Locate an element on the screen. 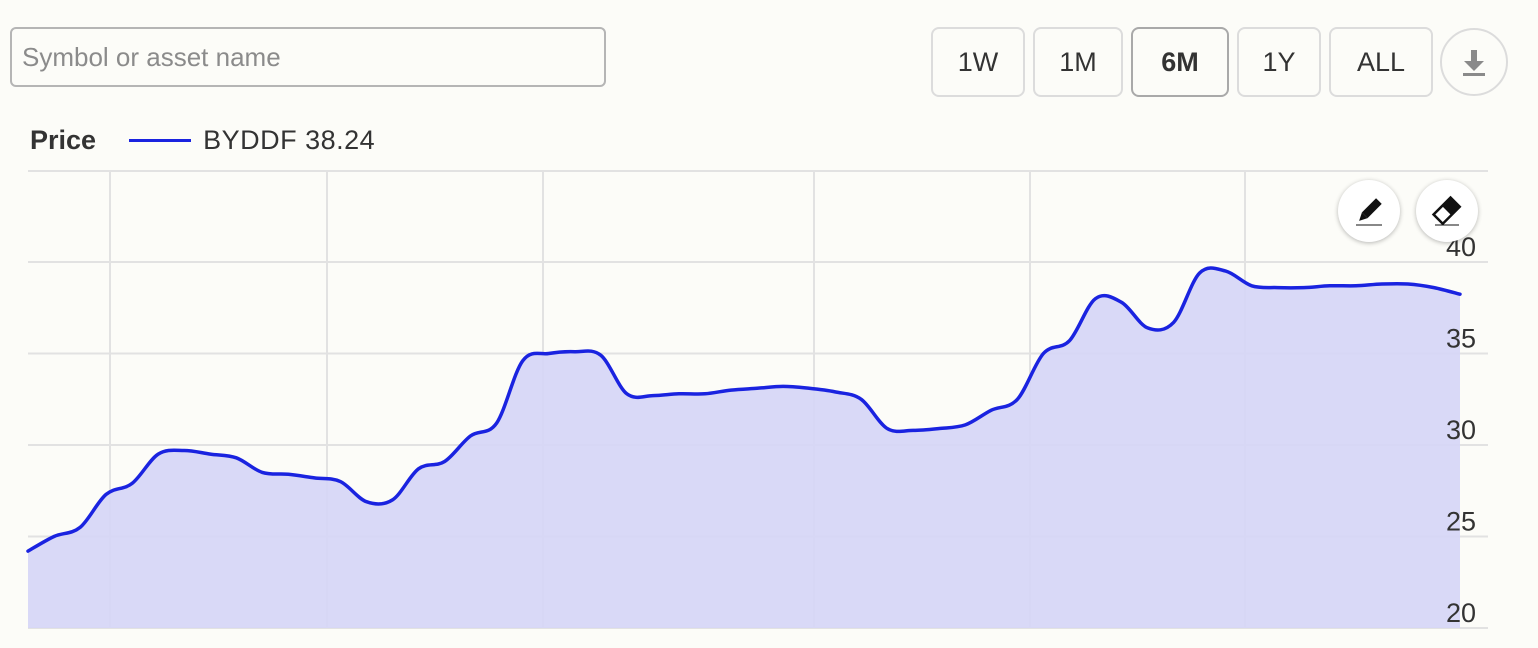  erase-tool-button is located at coordinates (1447, 211).